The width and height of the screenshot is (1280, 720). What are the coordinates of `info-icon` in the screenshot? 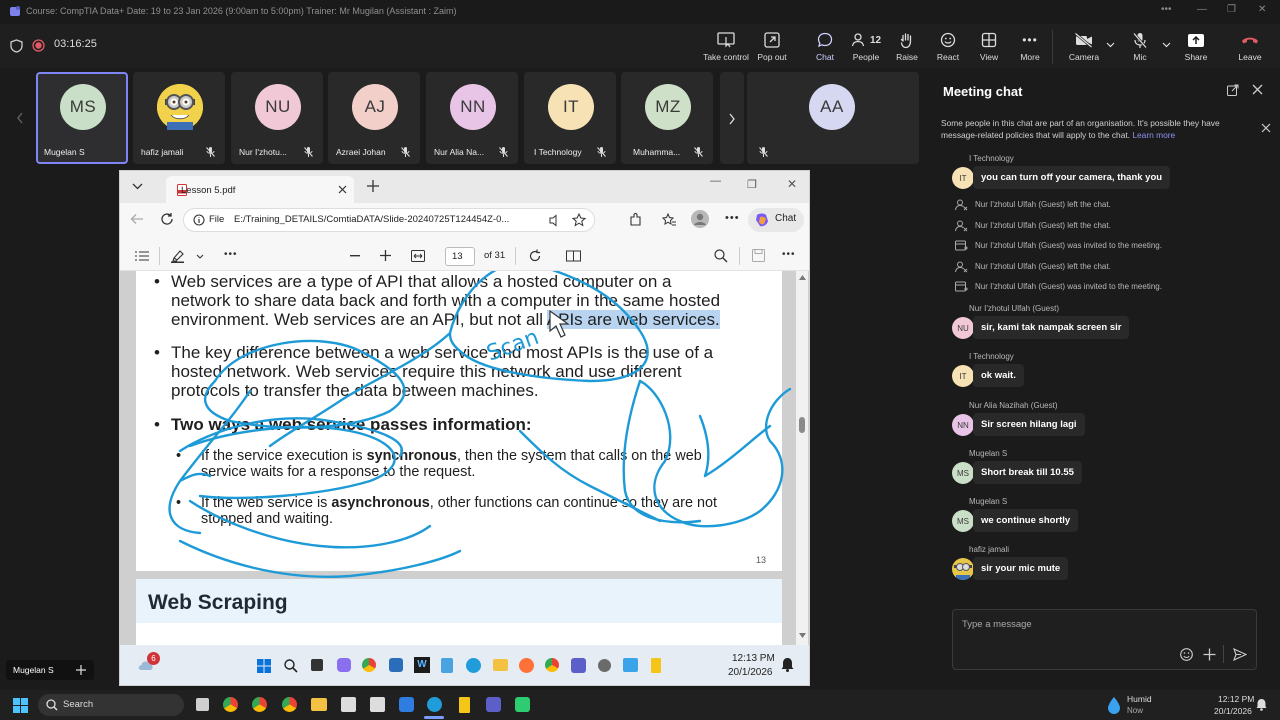 It's located at (199, 220).